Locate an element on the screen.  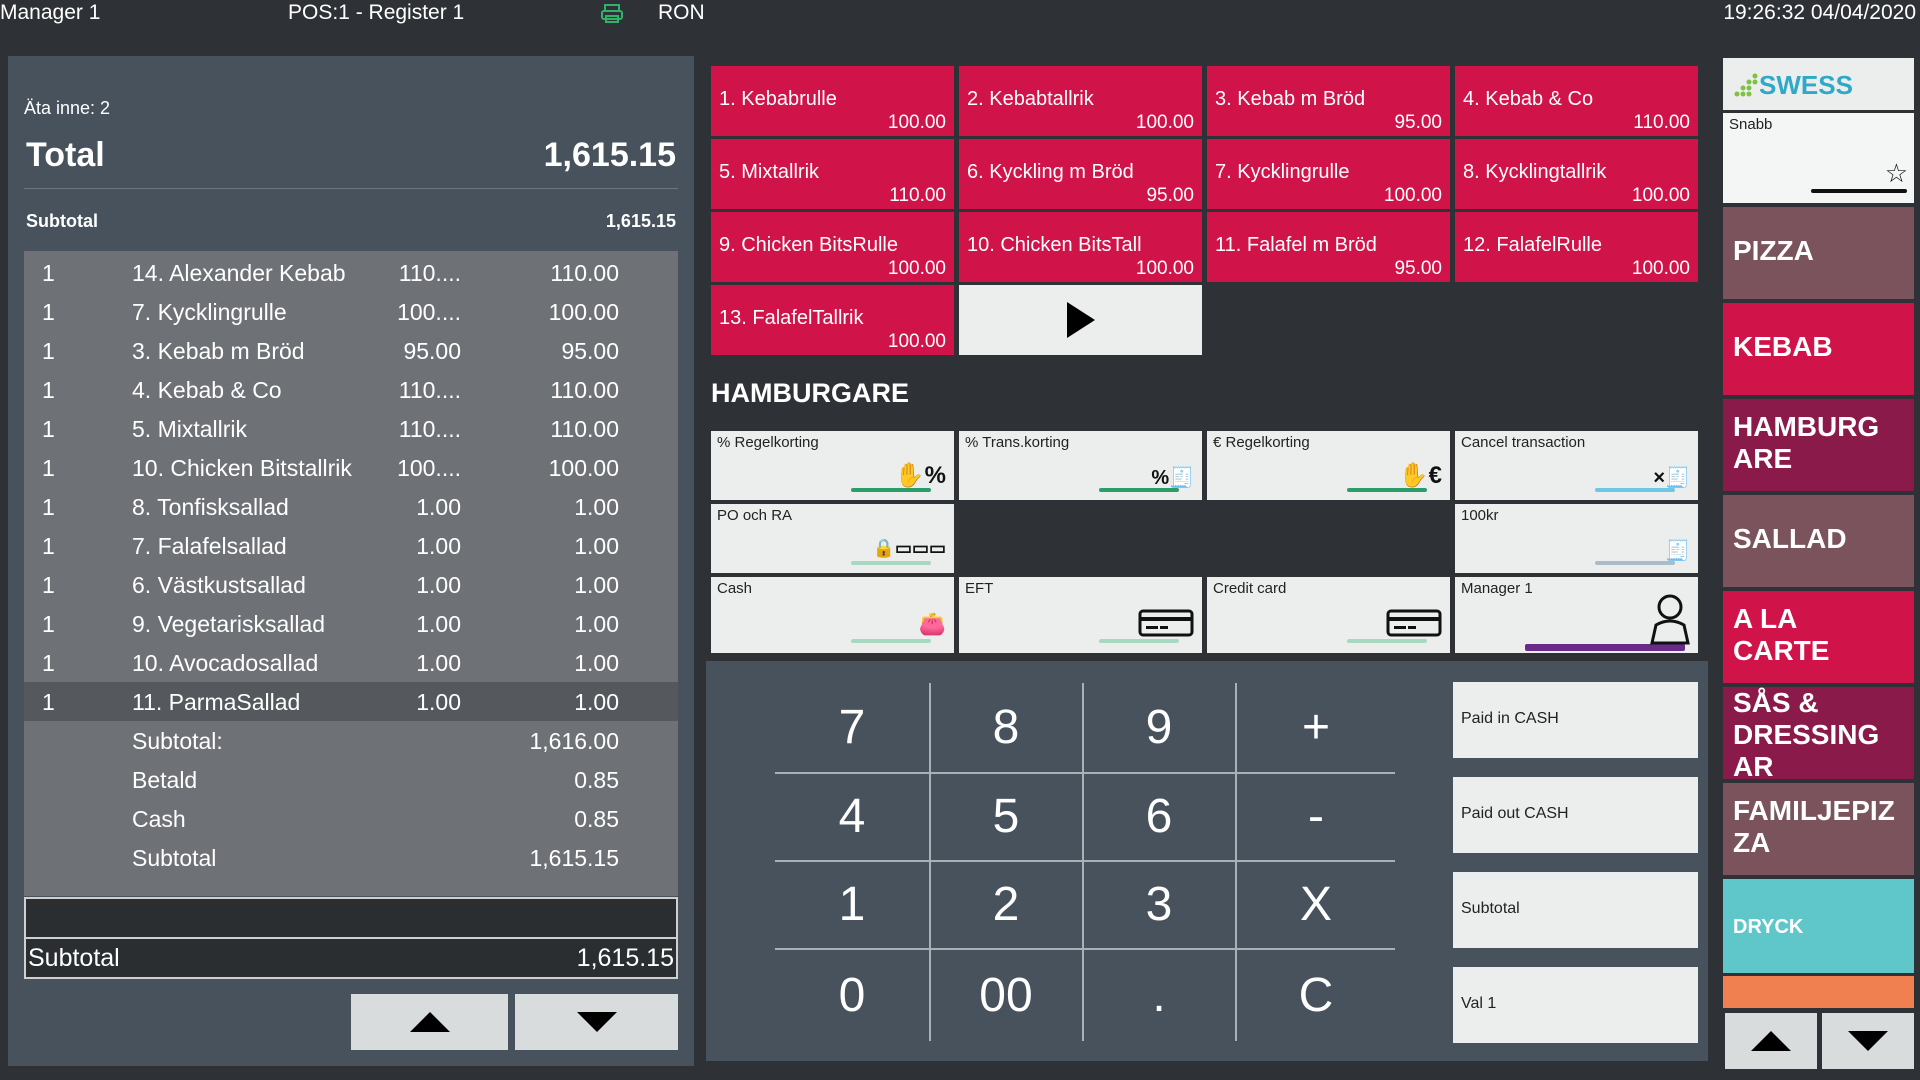
key-2: 2 is located at coordinates (1006, 904).